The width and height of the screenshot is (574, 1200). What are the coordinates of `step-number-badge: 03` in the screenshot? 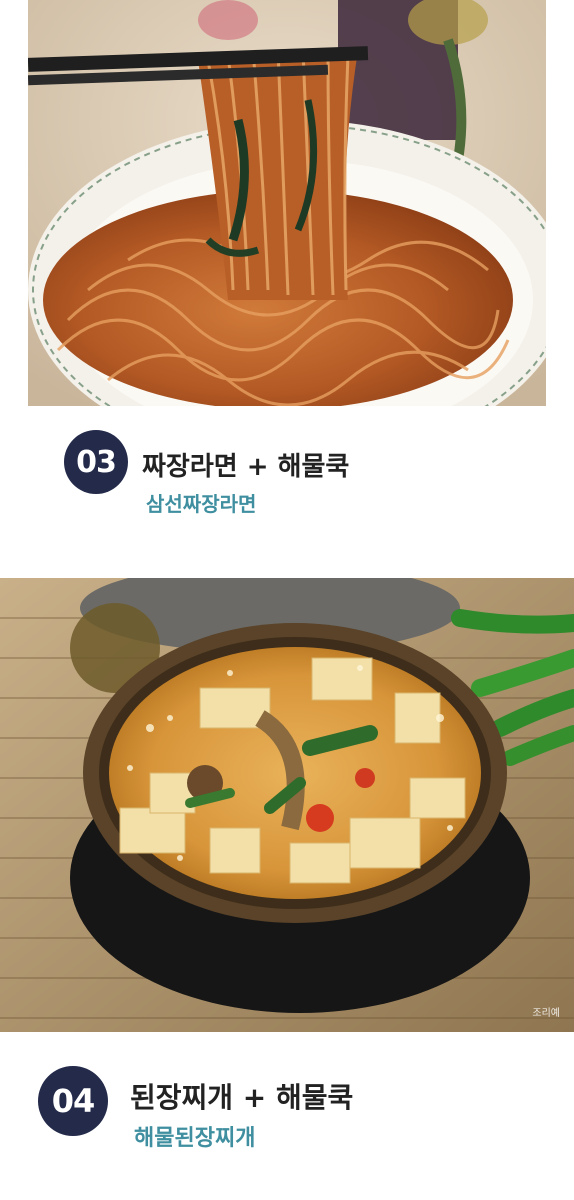 It's located at (96, 462).